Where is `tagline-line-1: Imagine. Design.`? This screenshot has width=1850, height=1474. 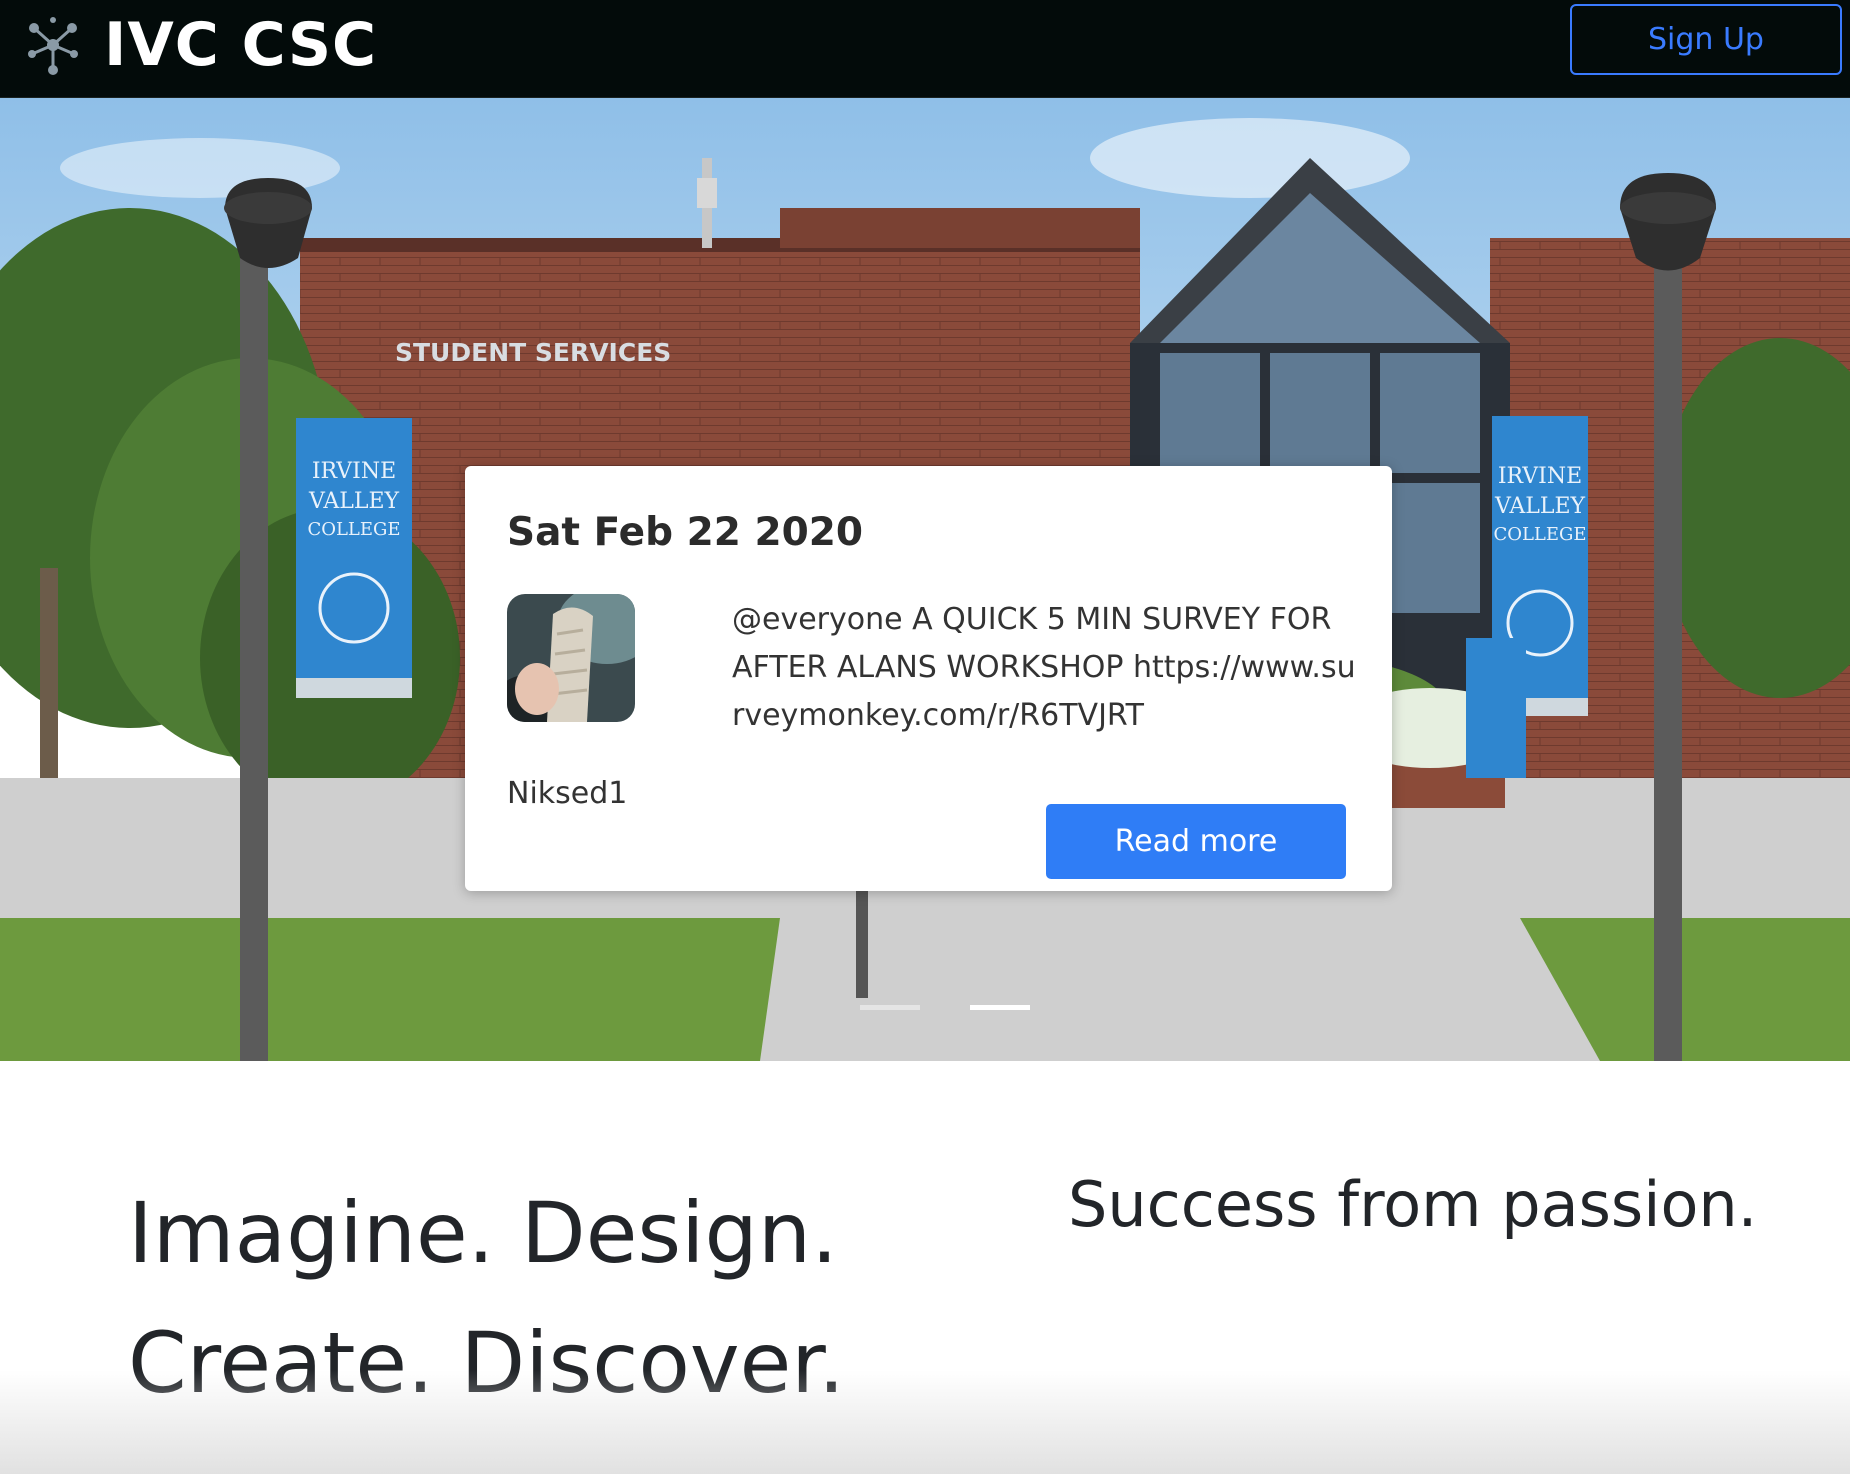 tagline-line-1: Imagine. Design. is located at coordinates (483, 1233).